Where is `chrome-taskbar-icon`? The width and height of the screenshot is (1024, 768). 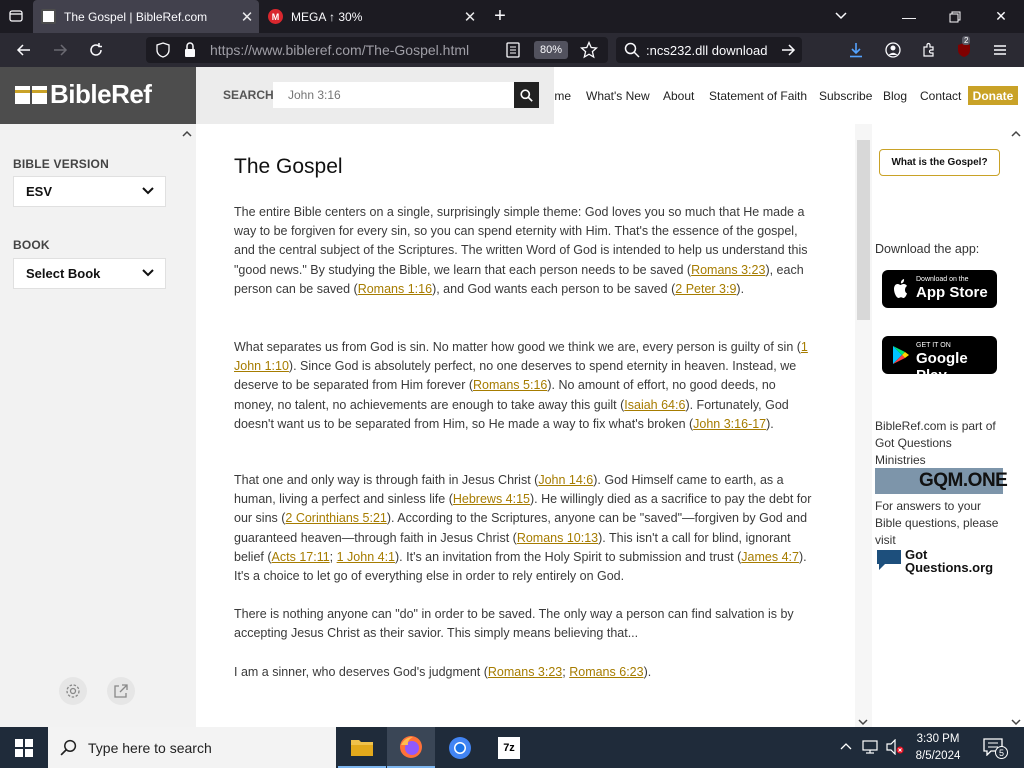 chrome-taskbar-icon is located at coordinates (460, 747).